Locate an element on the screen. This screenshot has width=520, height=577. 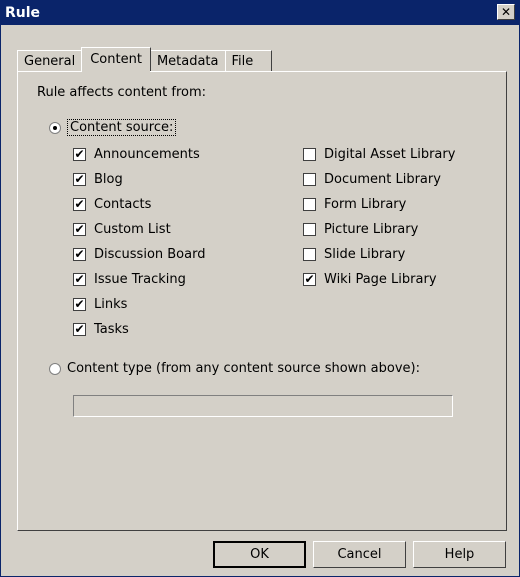
ok-button: OK is located at coordinates (259, 554).